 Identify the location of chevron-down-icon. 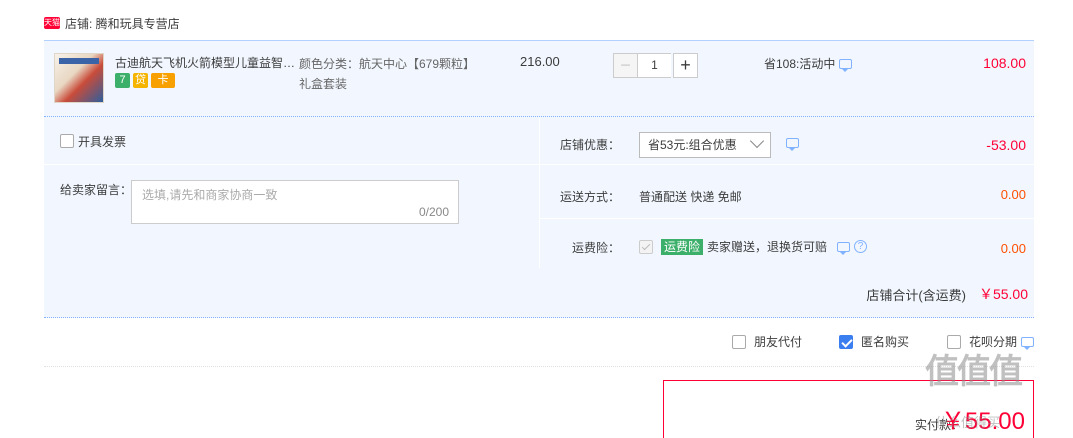
(757, 141).